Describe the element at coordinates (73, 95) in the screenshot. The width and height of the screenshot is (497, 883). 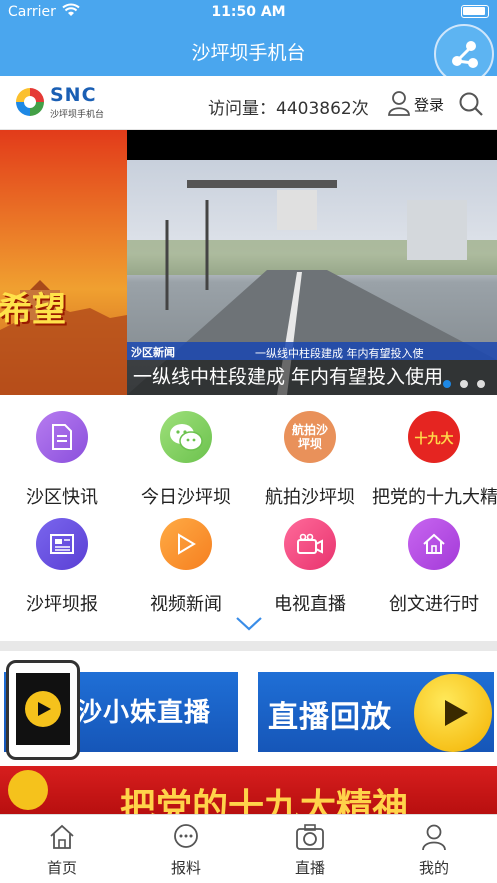
I see `logo-text: SNC` at that location.